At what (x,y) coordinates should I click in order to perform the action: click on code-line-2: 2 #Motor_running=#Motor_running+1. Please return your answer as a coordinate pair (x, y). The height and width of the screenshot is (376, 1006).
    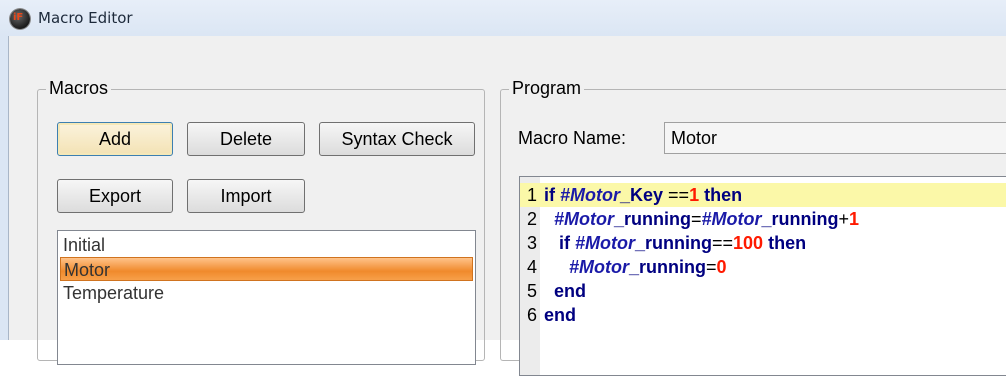
    Looking at the image, I should click on (763, 219).